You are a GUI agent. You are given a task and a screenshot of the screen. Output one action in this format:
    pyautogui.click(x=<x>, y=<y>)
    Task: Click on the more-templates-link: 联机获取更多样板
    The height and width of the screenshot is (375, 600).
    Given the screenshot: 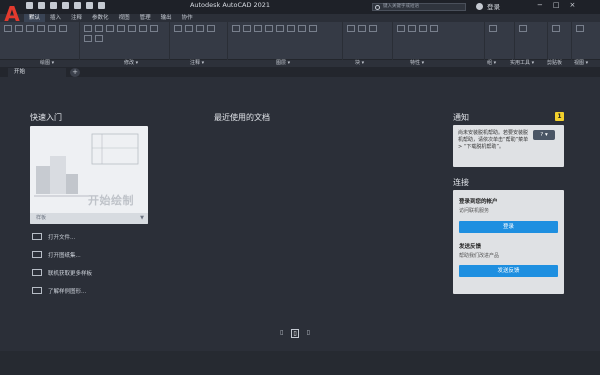 What is the action you would take?
    pyautogui.click(x=62, y=272)
    